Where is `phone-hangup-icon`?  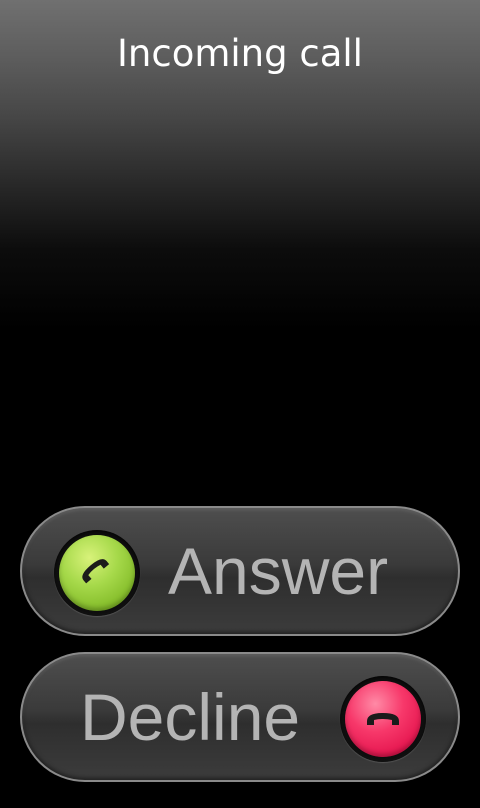
phone-hangup-icon is located at coordinates (383, 719).